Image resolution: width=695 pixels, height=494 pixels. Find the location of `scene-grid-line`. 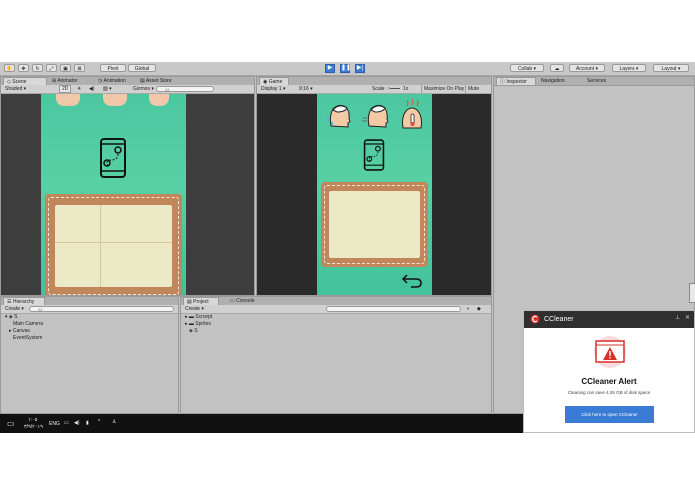

scene-grid-line is located at coordinates (113, 242).